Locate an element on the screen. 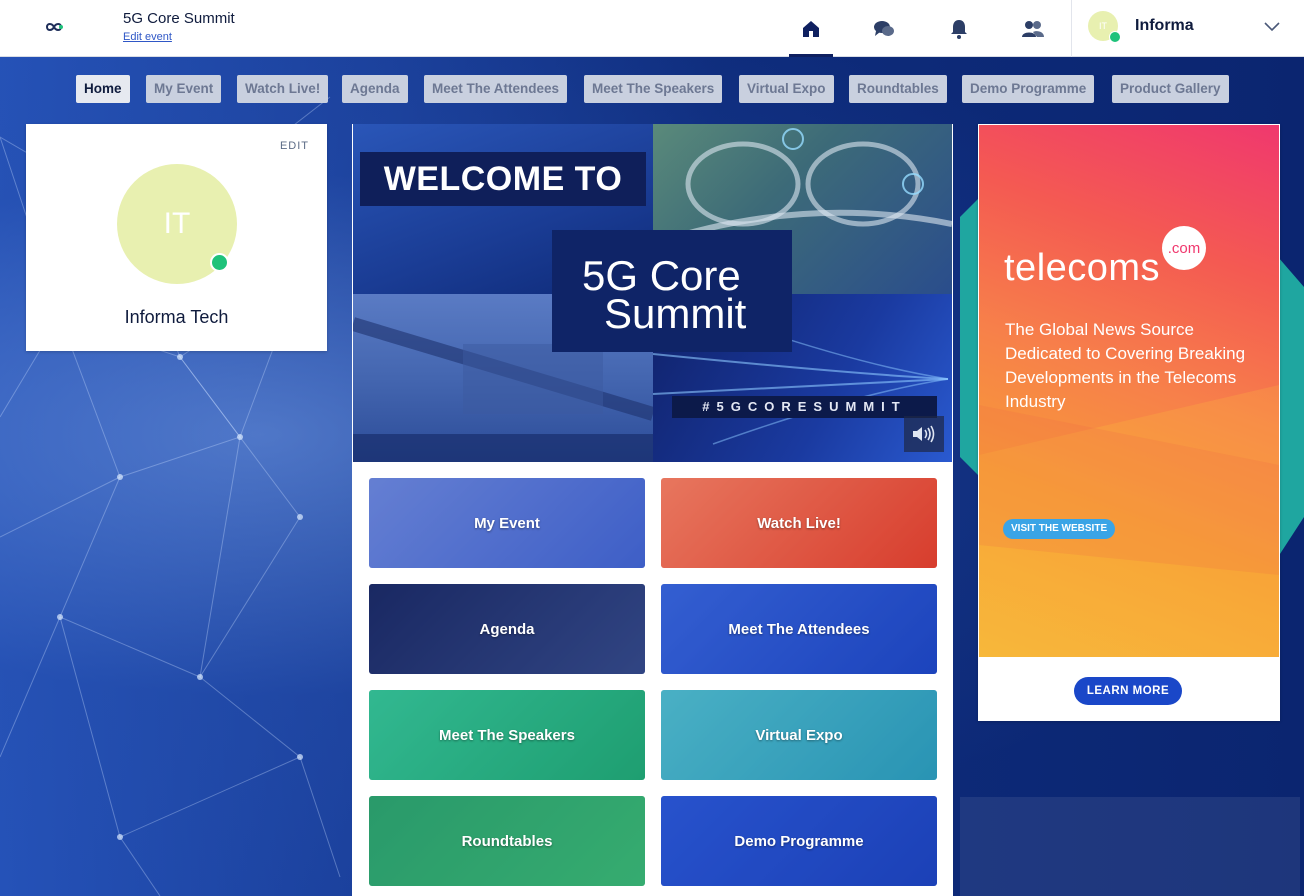  notifications-nav-button is located at coordinates (959, 28).